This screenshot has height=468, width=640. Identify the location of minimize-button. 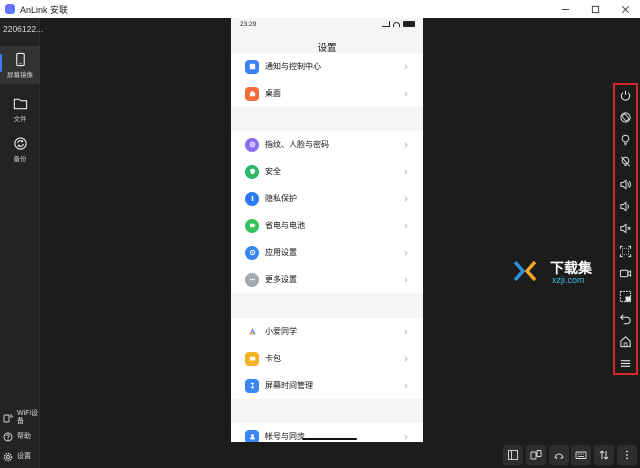
(565, 9).